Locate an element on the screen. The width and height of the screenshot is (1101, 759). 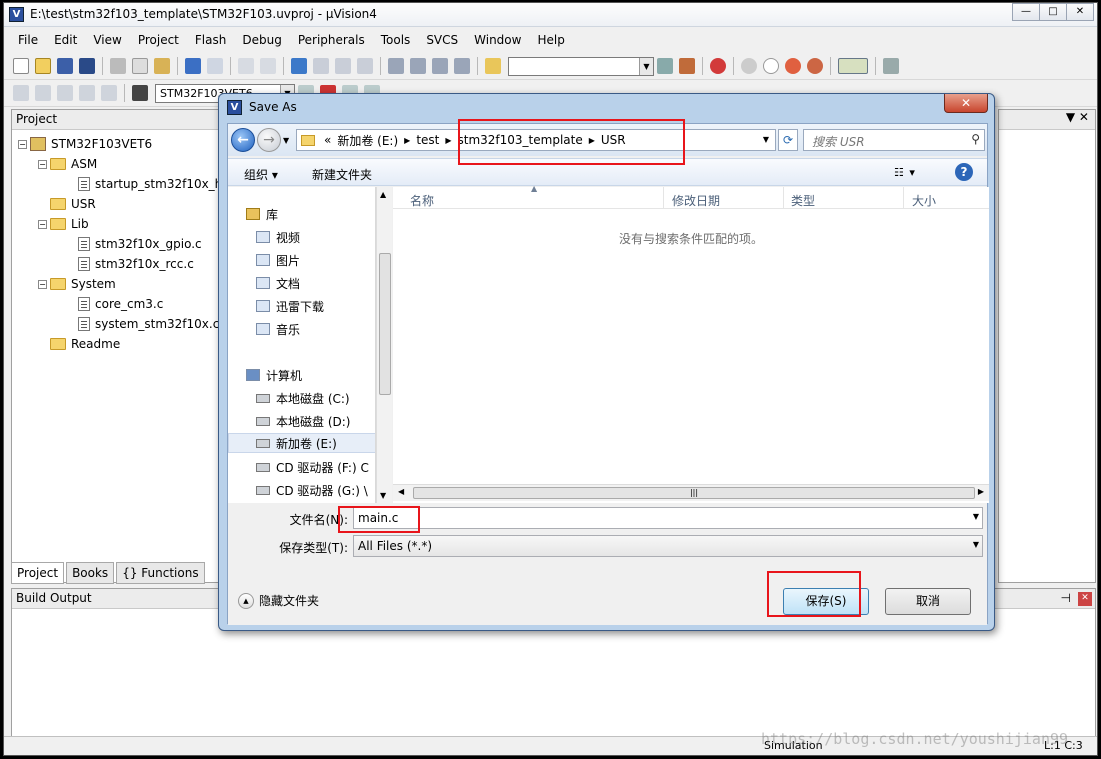
rebuild-icon is located at coordinates (65, 93).